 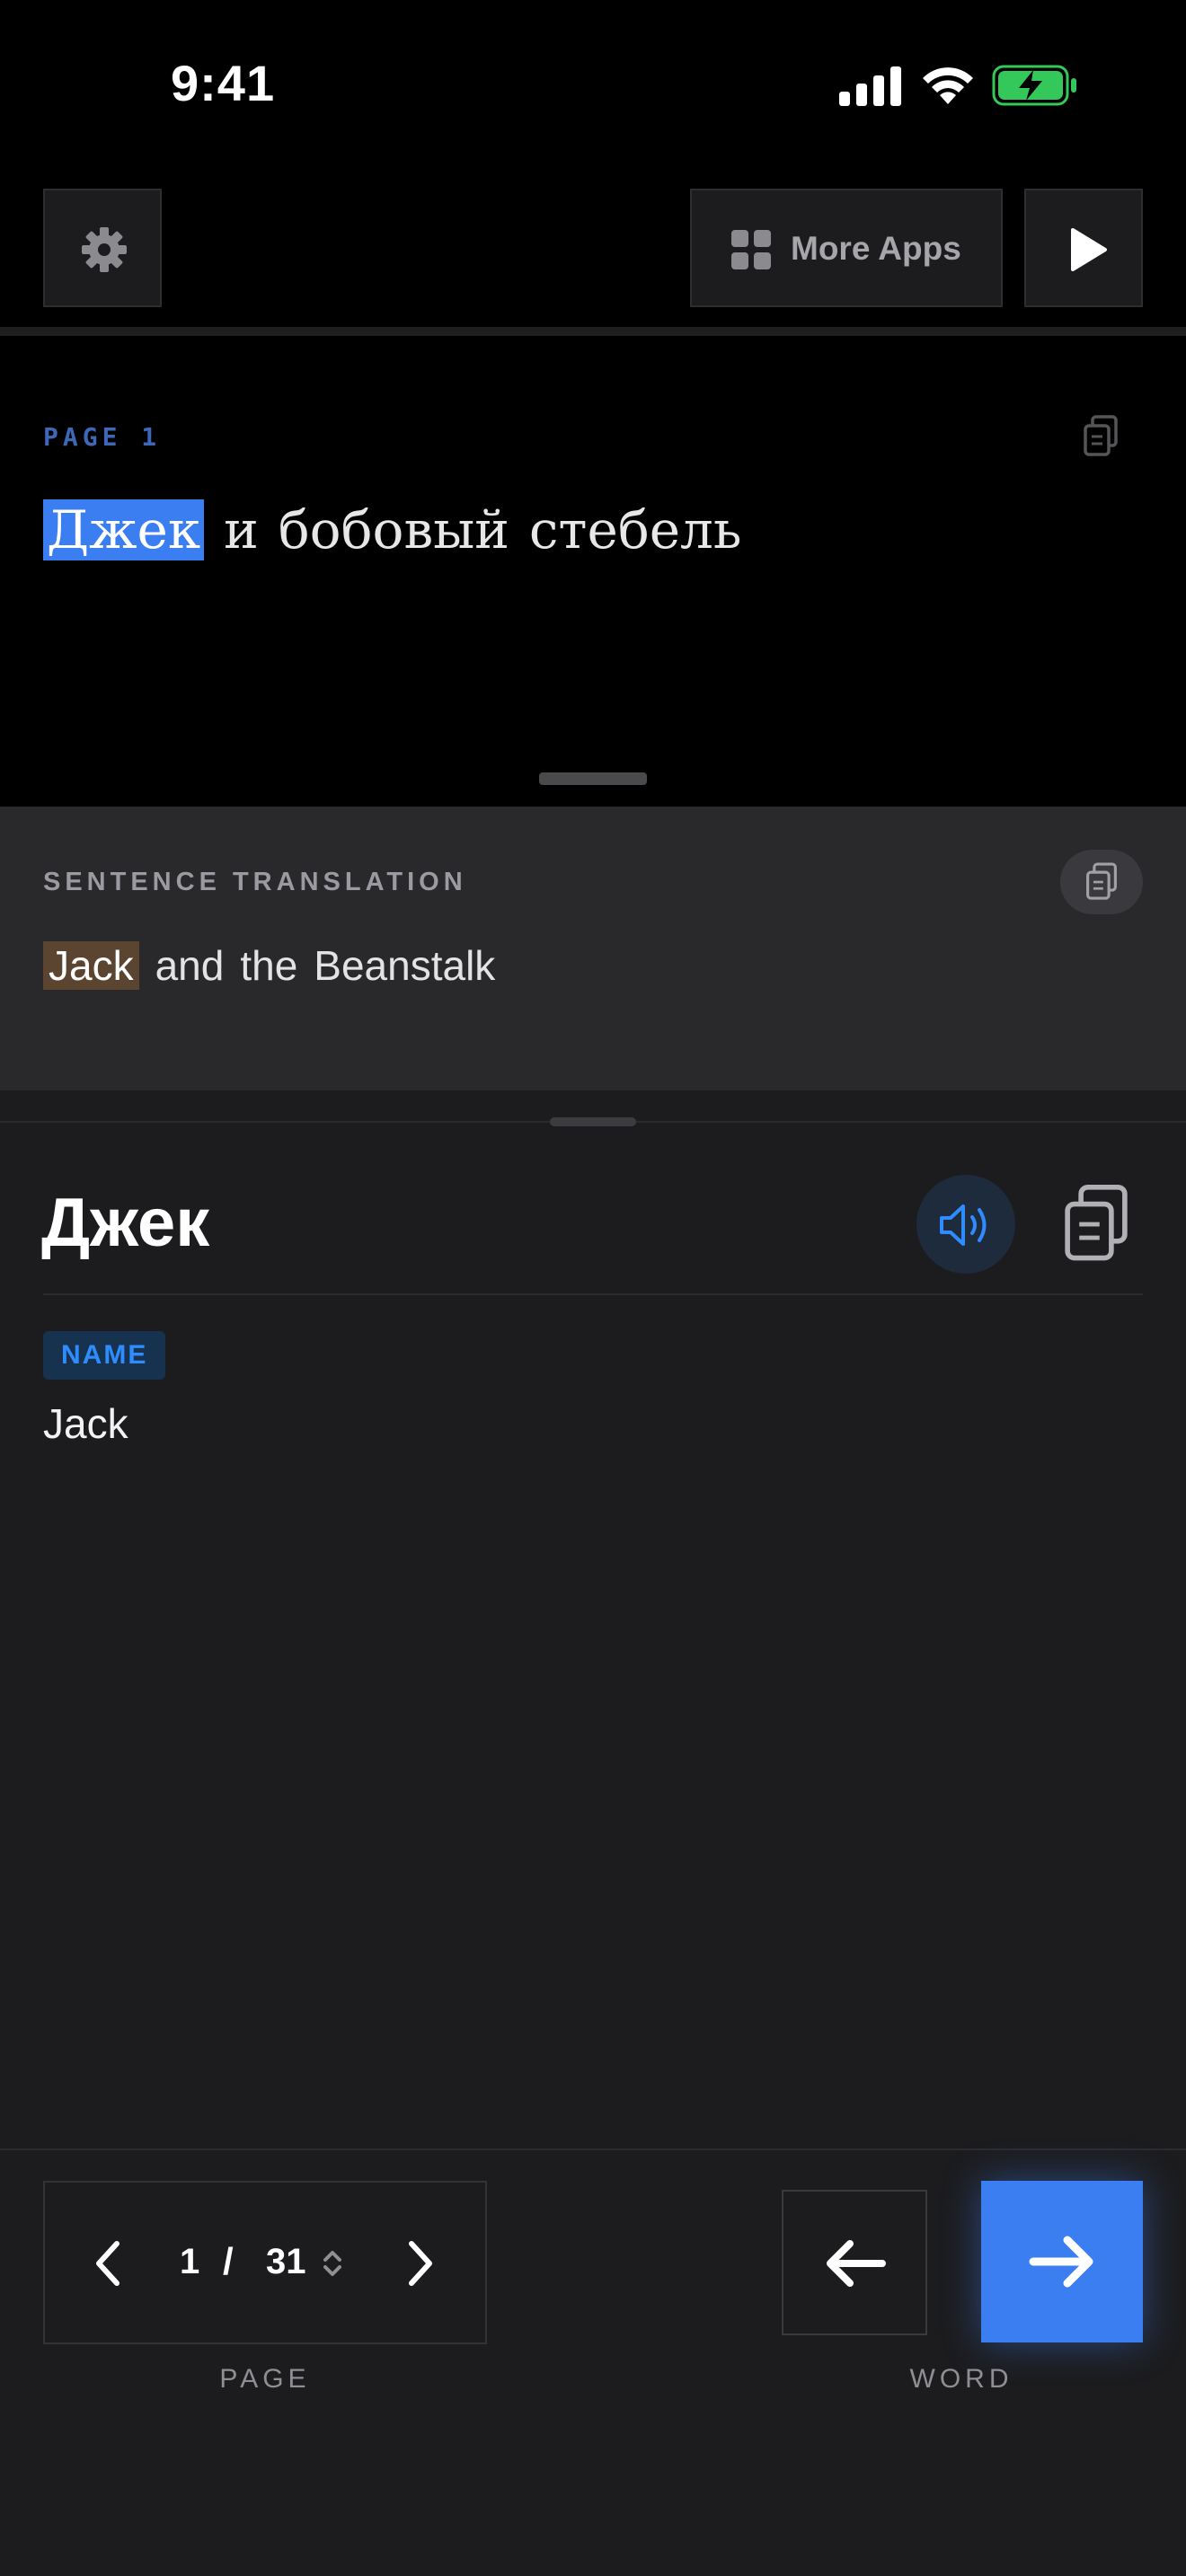 I want to click on total-pages: 31, so click(x=286, y=2262).